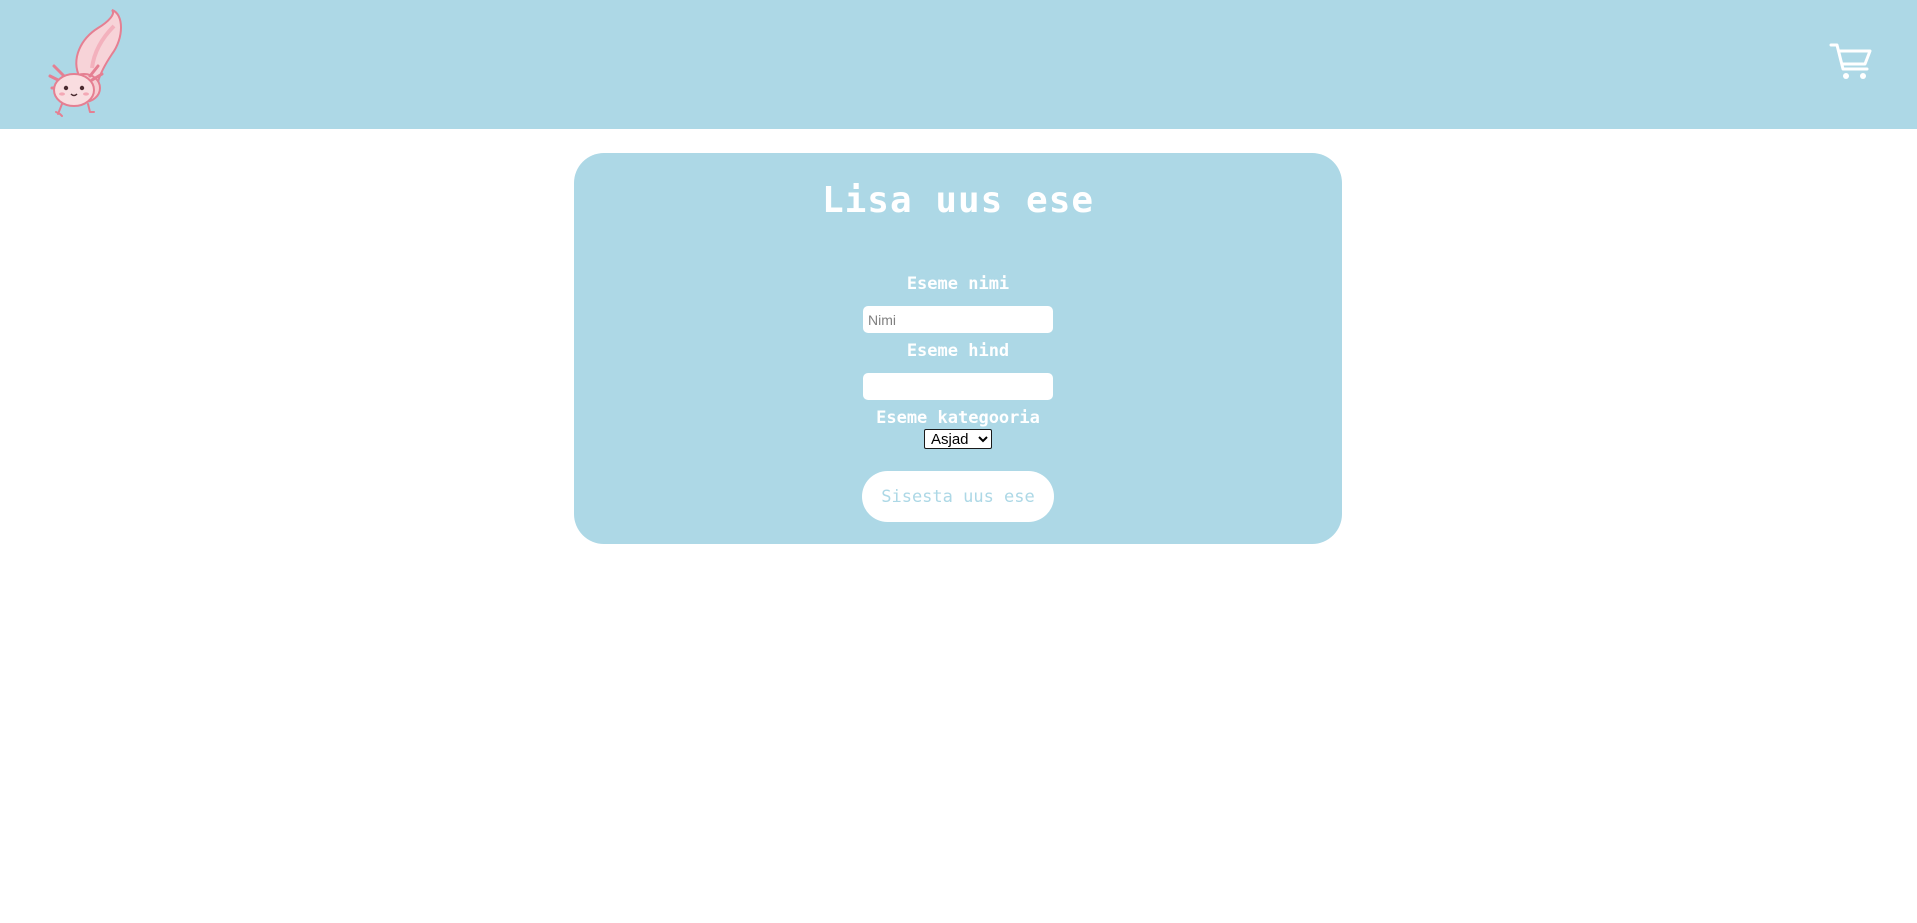 This screenshot has height=923, width=1917. I want to click on item-category-label: Eseme kategooria, so click(958, 418).